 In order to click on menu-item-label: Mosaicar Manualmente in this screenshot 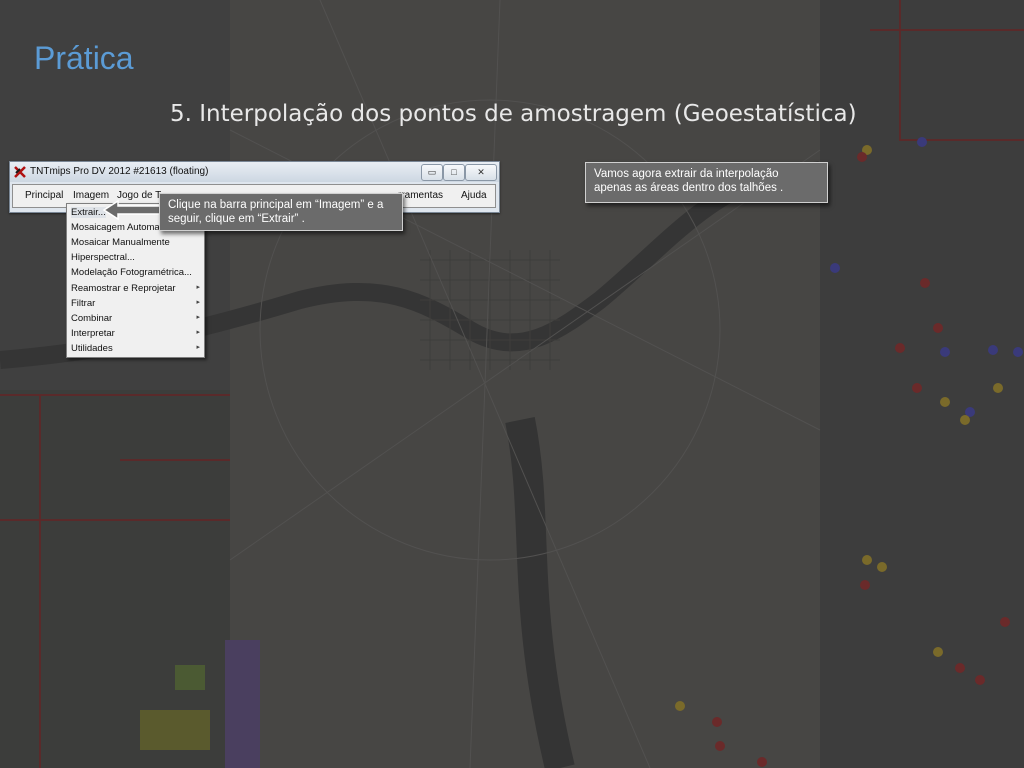, I will do `click(120, 242)`.